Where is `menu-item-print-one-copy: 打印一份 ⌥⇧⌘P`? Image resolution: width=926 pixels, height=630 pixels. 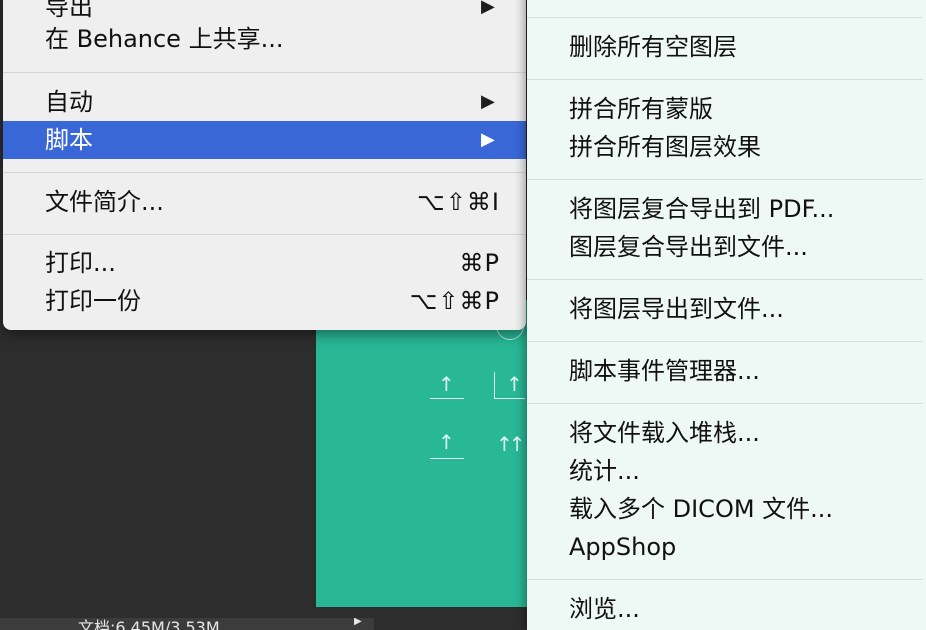 menu-item-print-one-copy: 打印一份 ⌥⇧⌘P is located at coordinates (264, 301).